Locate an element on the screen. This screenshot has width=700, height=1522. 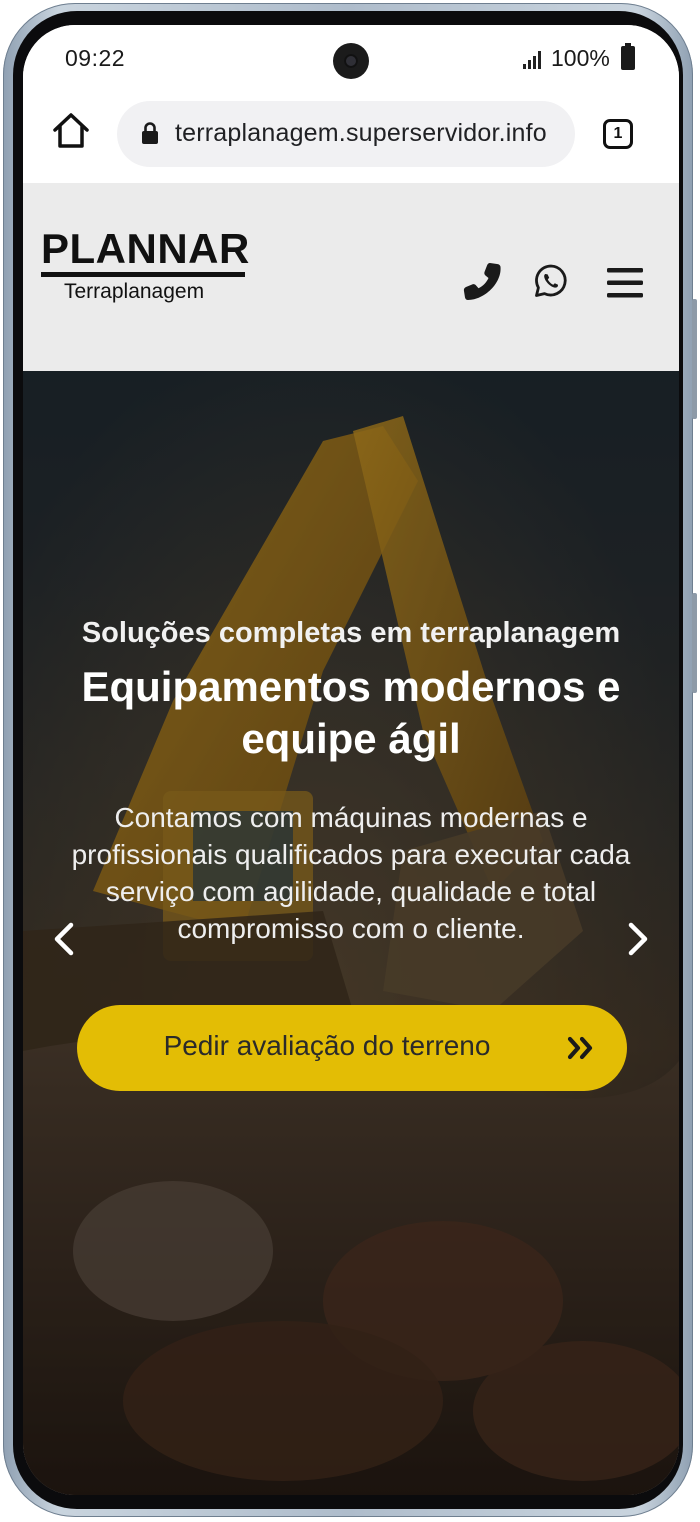
browser-toolbar: terraplanagem.superservidor.info 1 is located at coordinates (351, 139).